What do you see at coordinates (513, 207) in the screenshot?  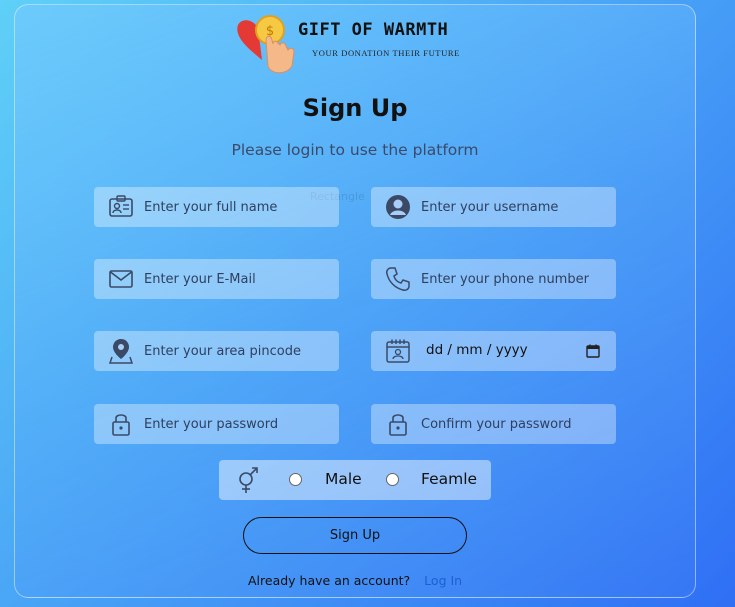 I see `username-input` at bounding box center [513, 207].